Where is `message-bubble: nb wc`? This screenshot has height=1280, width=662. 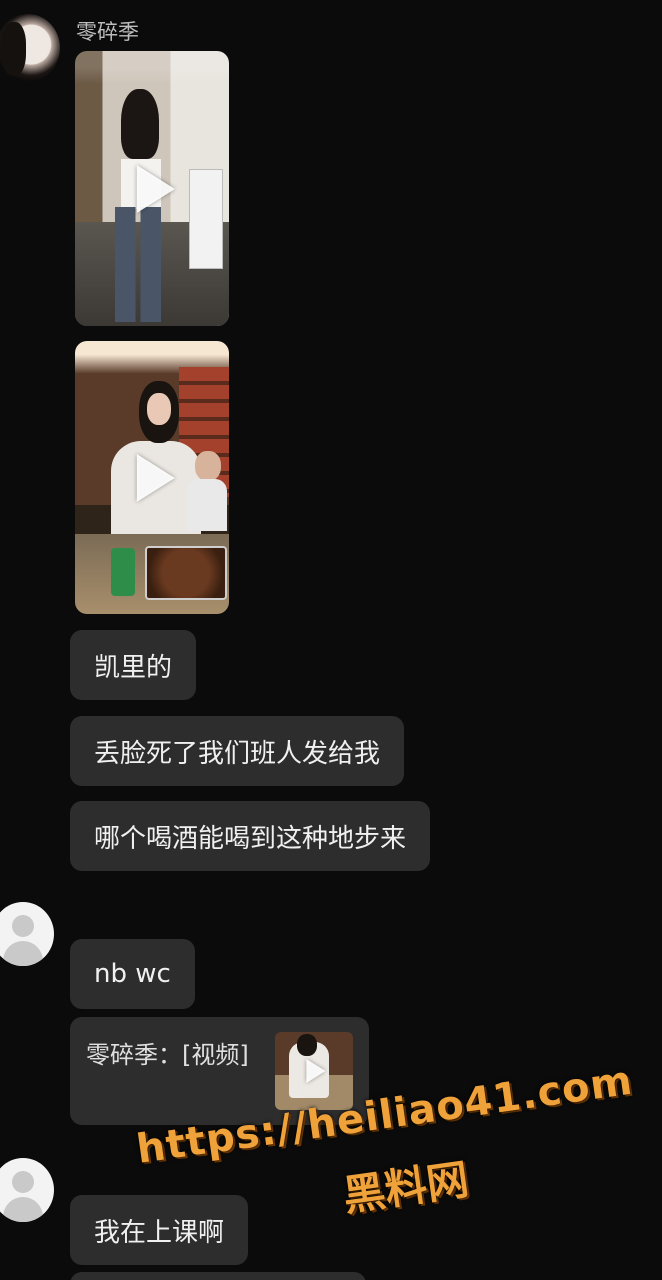 message-bubble: nb wc is located at coordinates (132, 974).